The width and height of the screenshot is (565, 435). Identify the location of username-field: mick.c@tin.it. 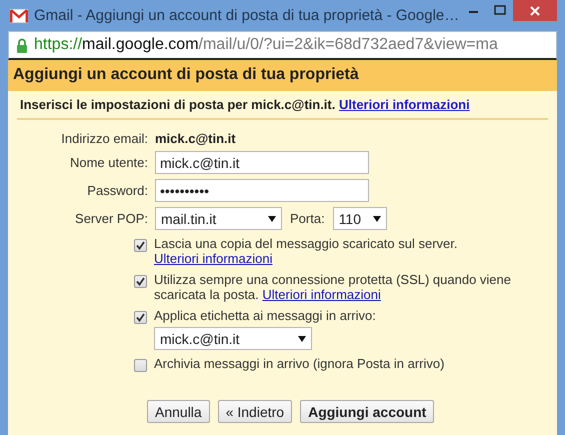
(262, 162).